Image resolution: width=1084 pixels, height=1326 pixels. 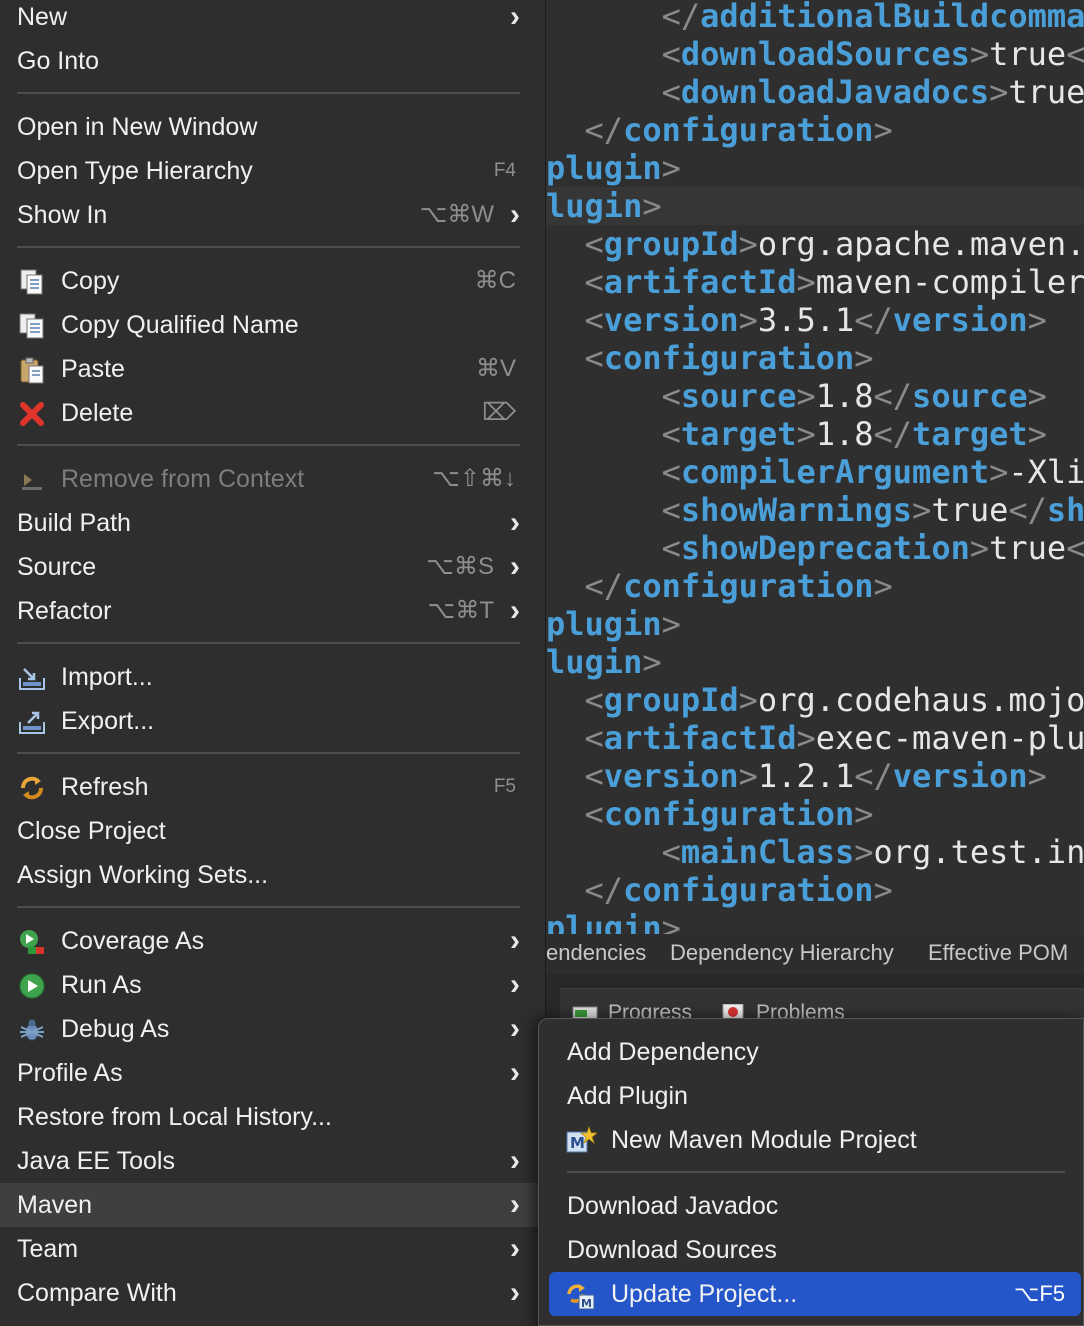 I want to click on menu-item-new-maven-module-project: M New Maven Module Project, so click(x=815, y=1140).